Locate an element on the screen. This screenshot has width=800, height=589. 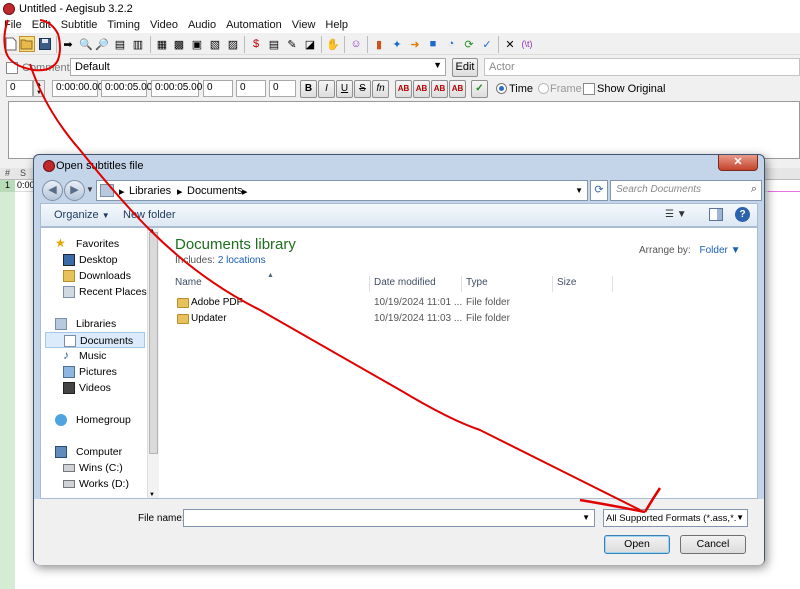
underline-button: U is located at coordinates (344, 89).